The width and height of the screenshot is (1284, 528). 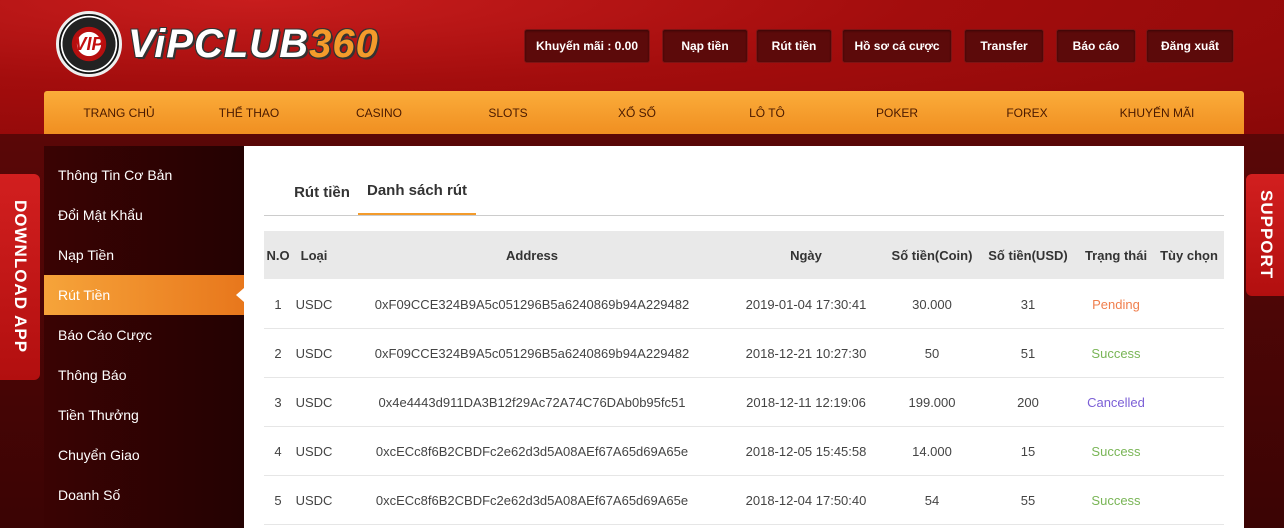 I want to click on logo-number: 360, so click(x=344, y=43).